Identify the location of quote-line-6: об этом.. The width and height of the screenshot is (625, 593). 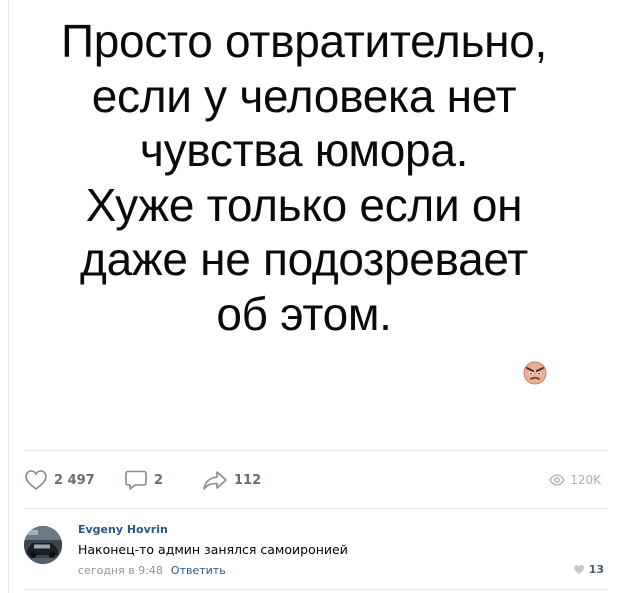
(304, 313).